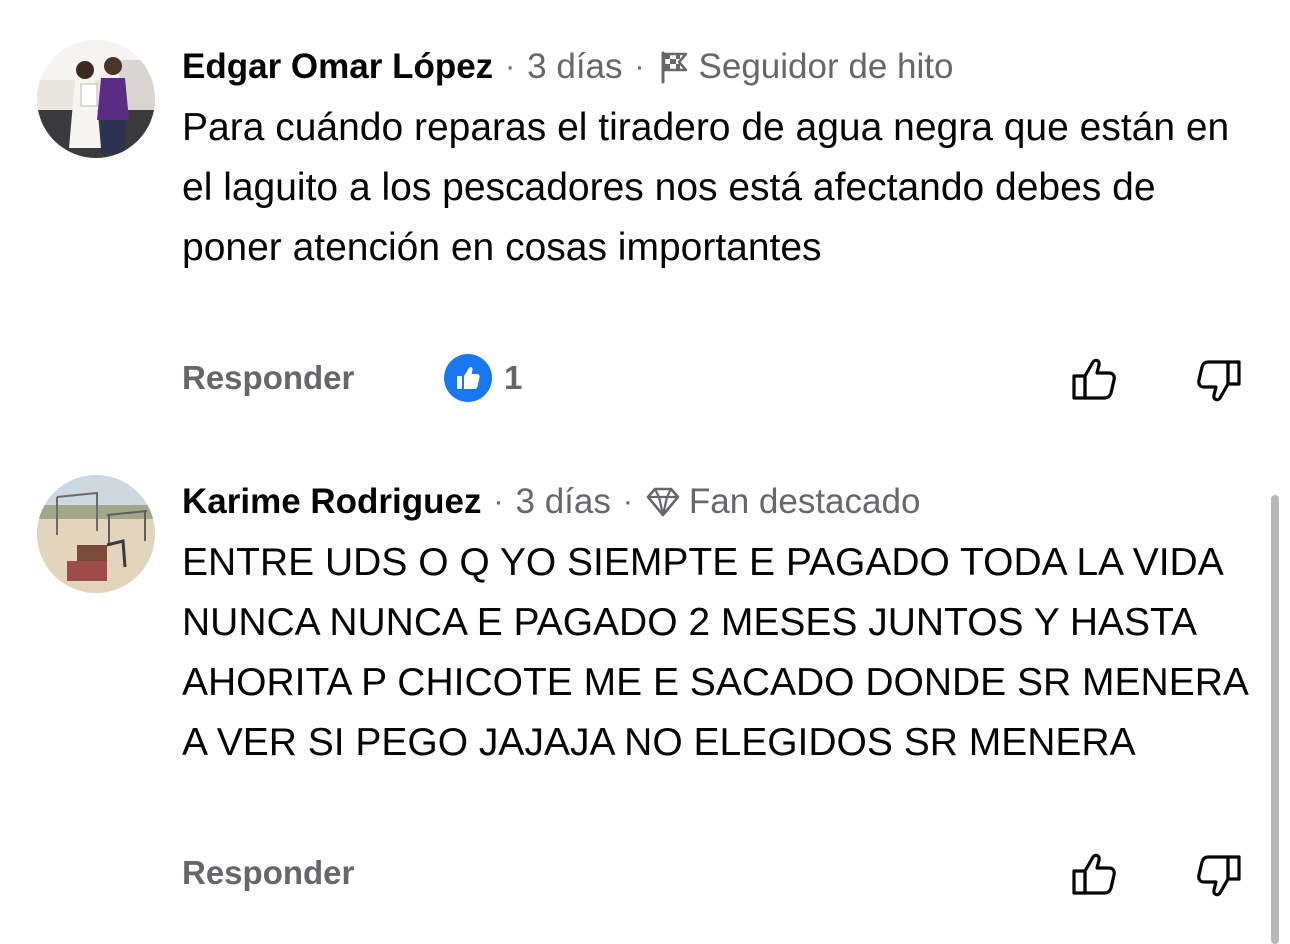  I want to click on author-name: Edgar Omar López, so click(337, 67).